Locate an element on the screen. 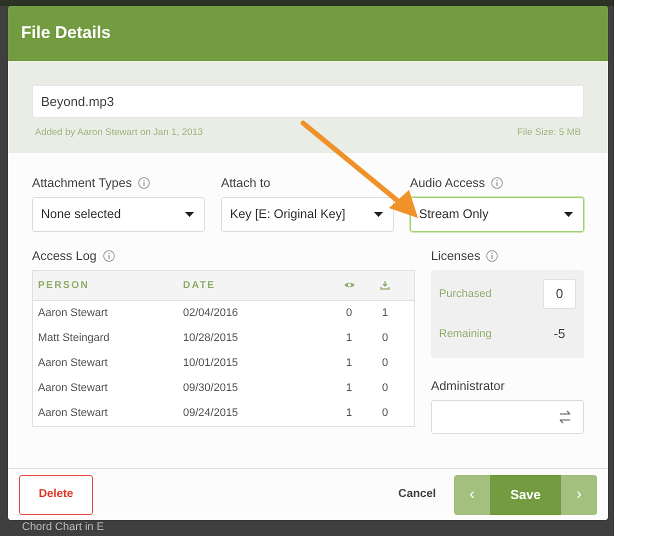  field-label: Attach to is located at coordinates (245, 183).